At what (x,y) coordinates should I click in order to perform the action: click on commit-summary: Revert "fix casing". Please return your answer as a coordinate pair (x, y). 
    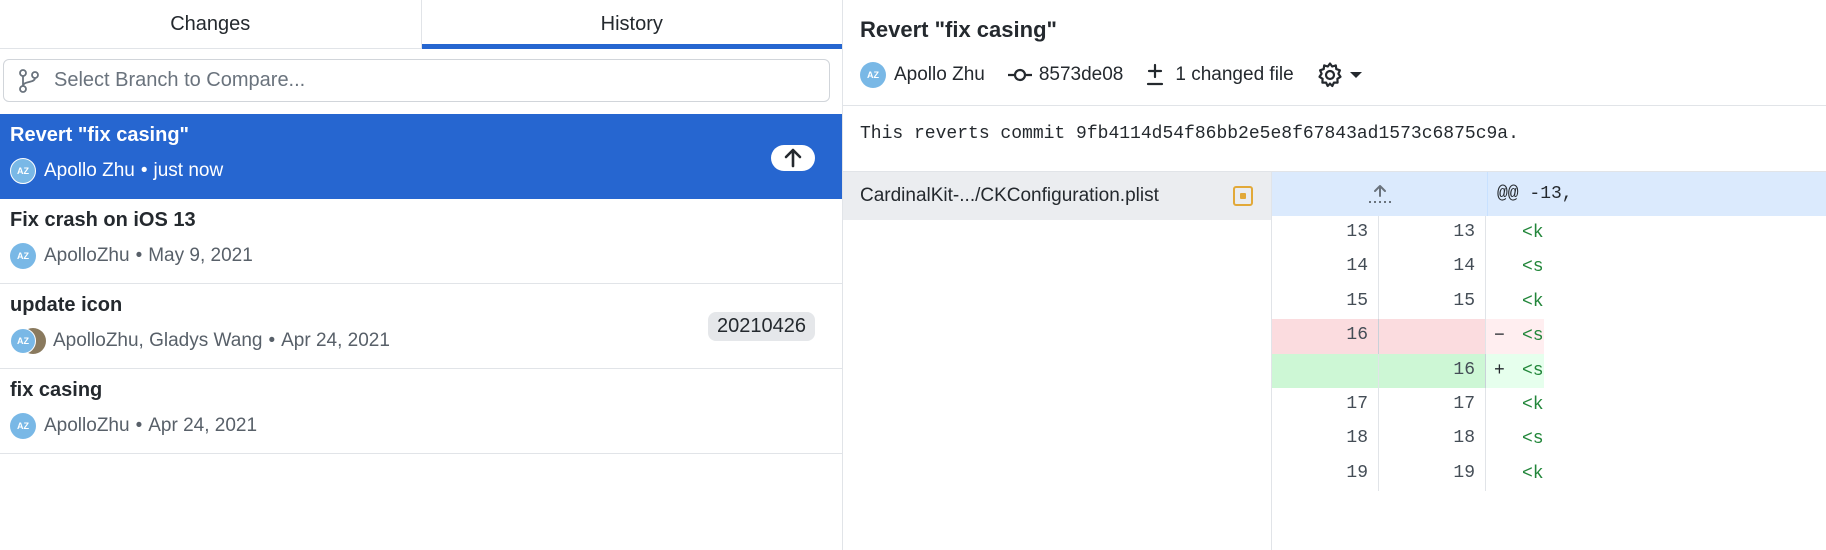
    Looking at the image, I should click on (100, 135).